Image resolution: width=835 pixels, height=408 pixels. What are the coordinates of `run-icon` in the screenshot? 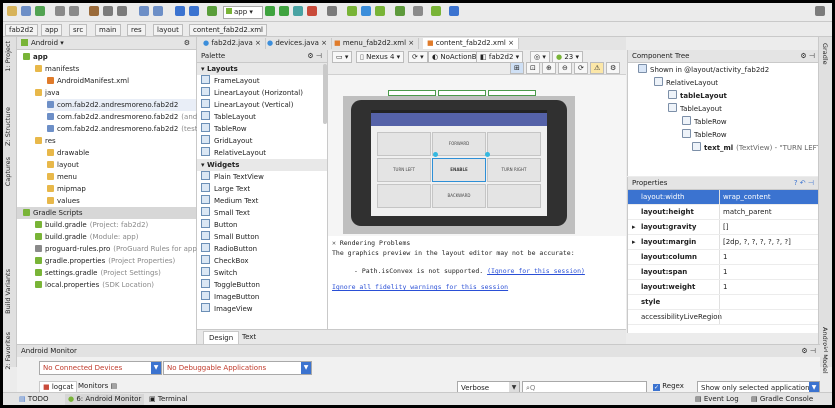 It's located at (270, 11).